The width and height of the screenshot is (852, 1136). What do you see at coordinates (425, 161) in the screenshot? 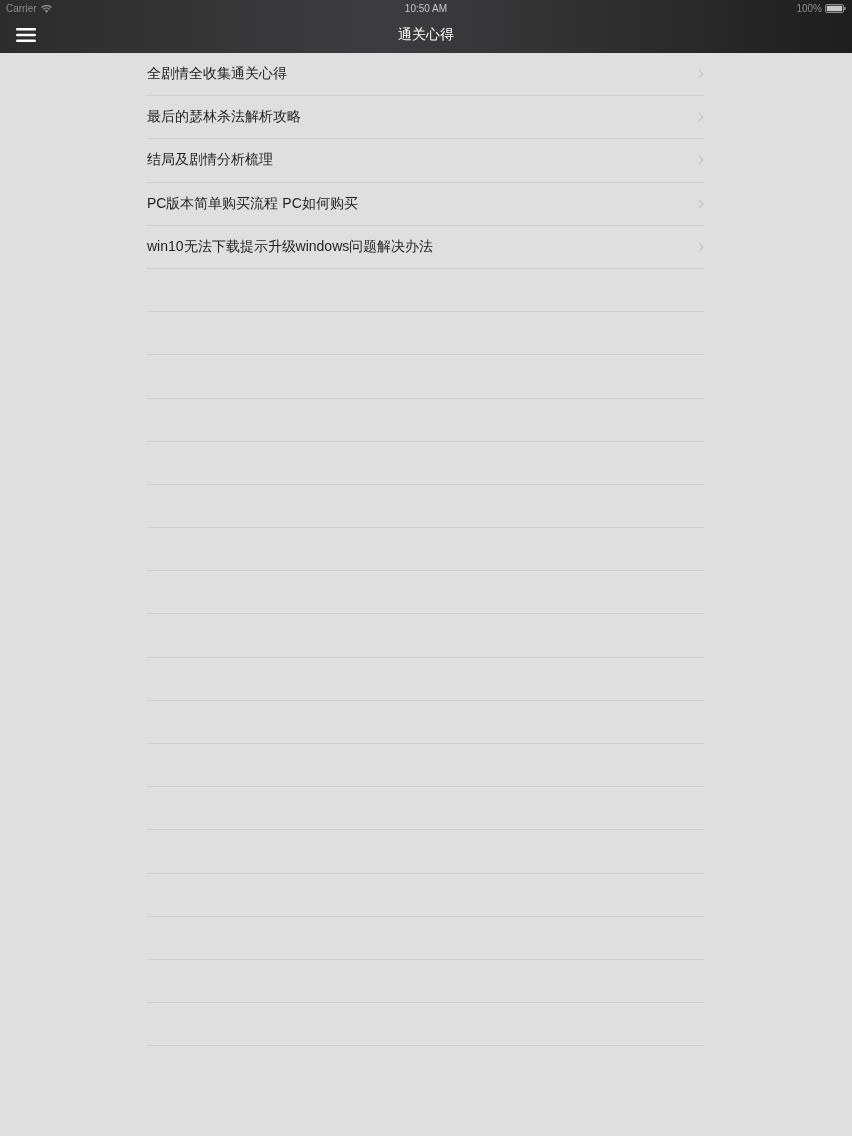
I see `list-row: 结局及剧情分析梳理` at bounding box center [425, 161].